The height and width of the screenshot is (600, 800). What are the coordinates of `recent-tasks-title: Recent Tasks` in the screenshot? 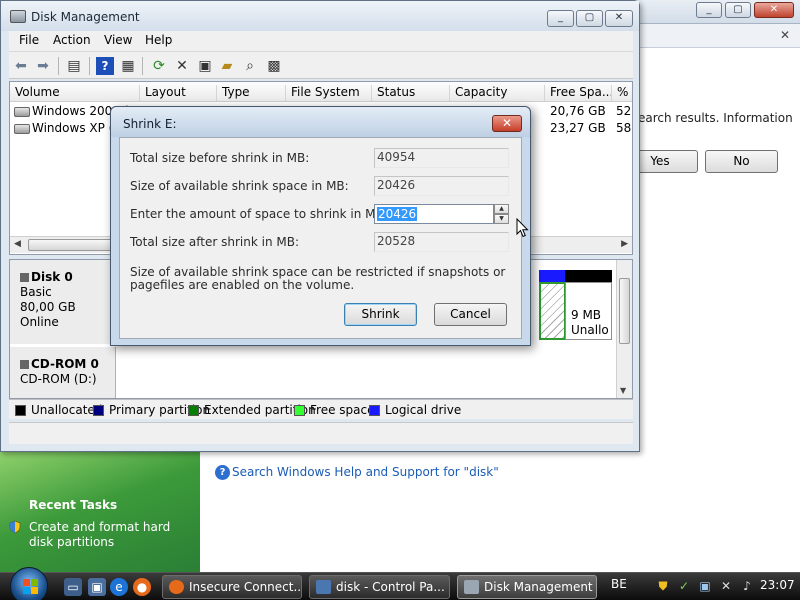 It's located at (73, 505).